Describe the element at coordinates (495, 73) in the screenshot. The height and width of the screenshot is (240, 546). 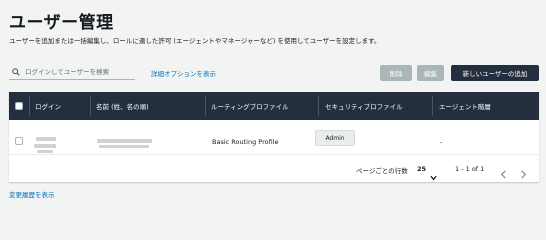
I see `add-user-button: 新しいユーザーの追加` at that location.